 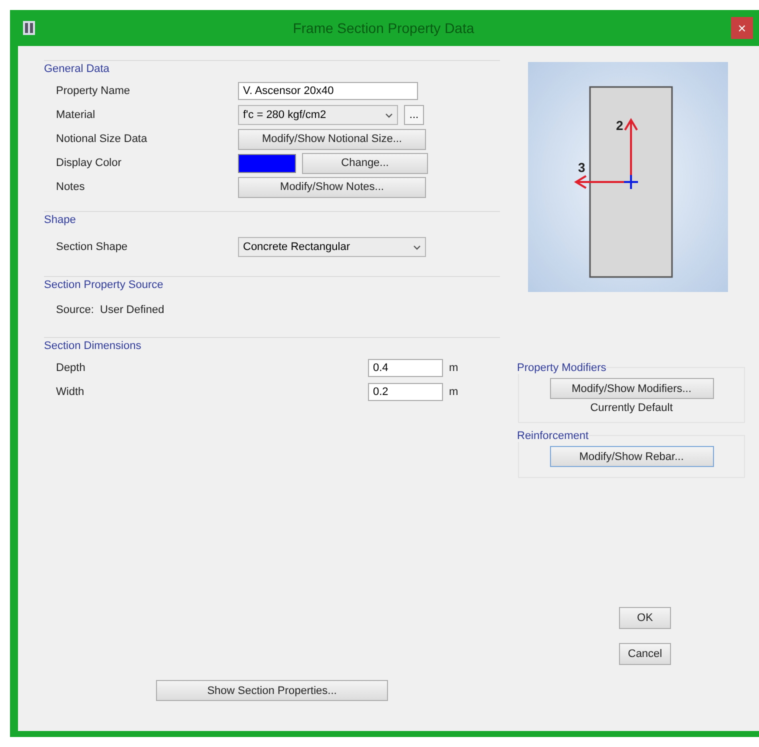 I want to click on group-title: Section Dimensions, so click(x=93, y=346).